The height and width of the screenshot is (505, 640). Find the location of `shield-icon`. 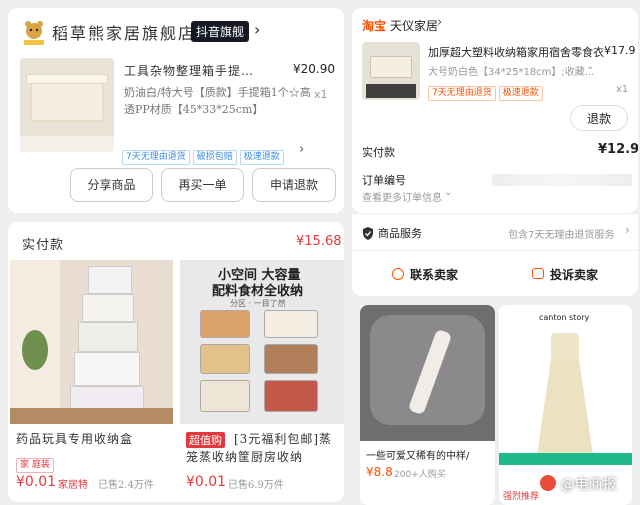

shield-icon is located at coordinates (368, 232).